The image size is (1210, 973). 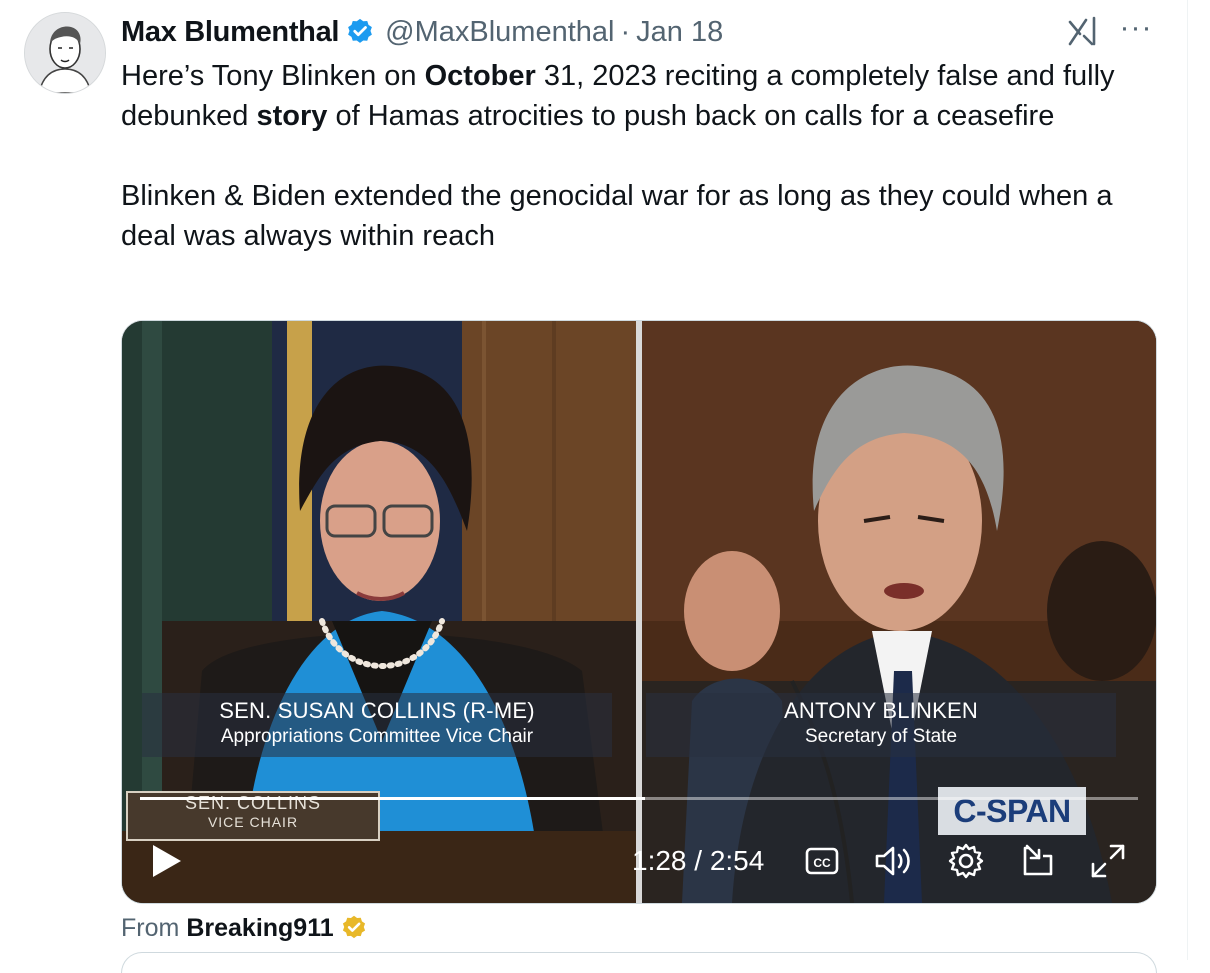 I want to click on cc-icon: CC, so click(x=822, y=861).